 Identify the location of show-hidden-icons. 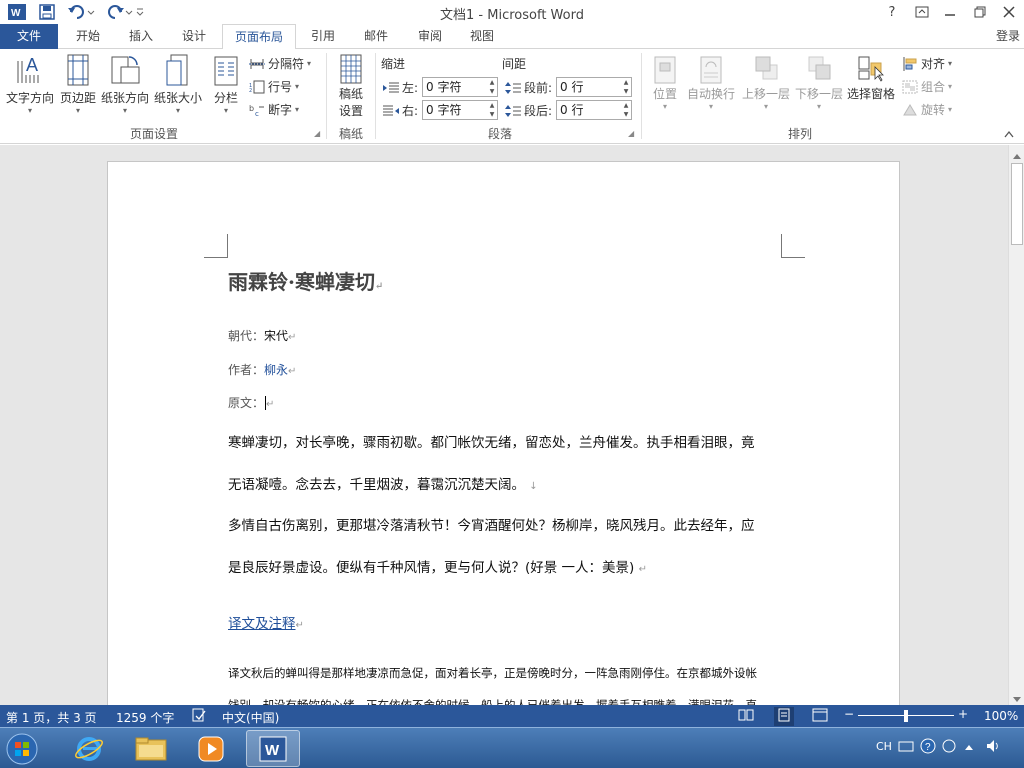
(969, 747).